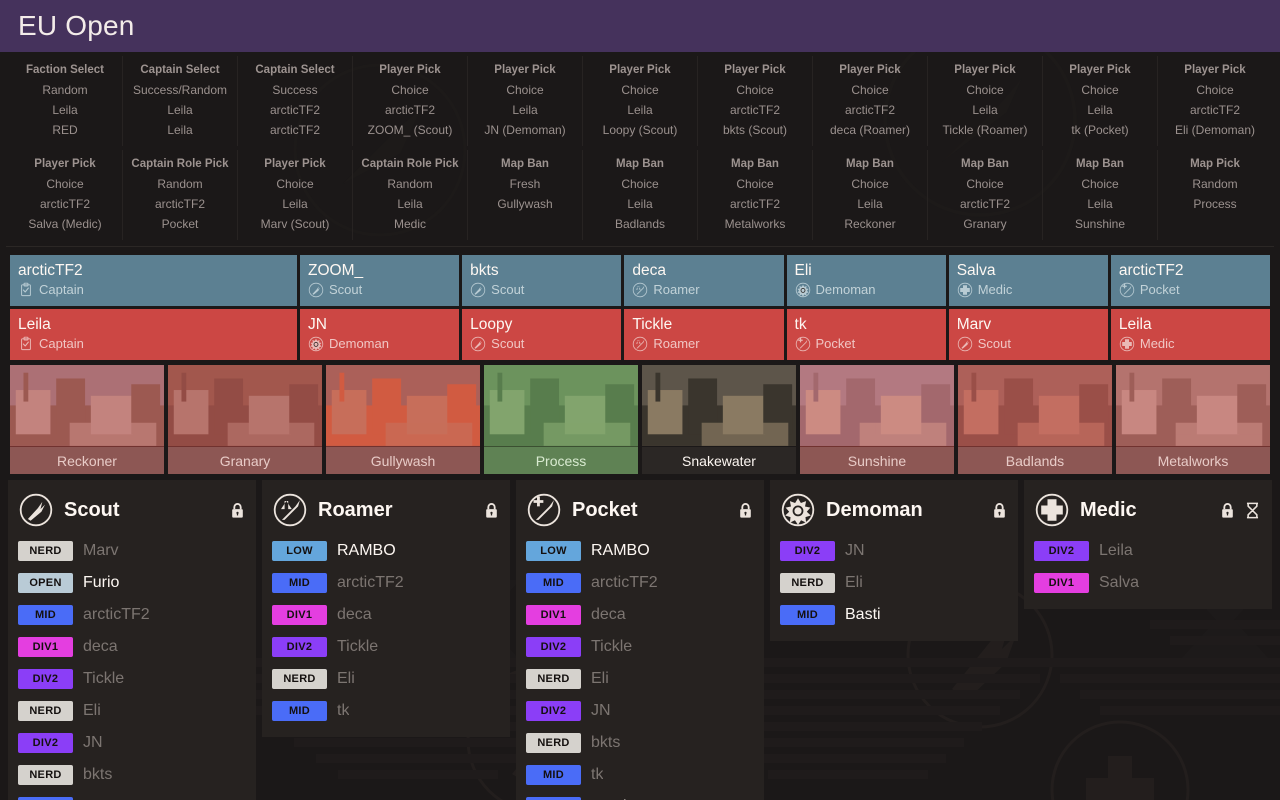 This screenshot has width=1280, height=800. Describe the element at coordinates (640, 510) in the screenshot. I see `class-column-header: Pocket` at that location.